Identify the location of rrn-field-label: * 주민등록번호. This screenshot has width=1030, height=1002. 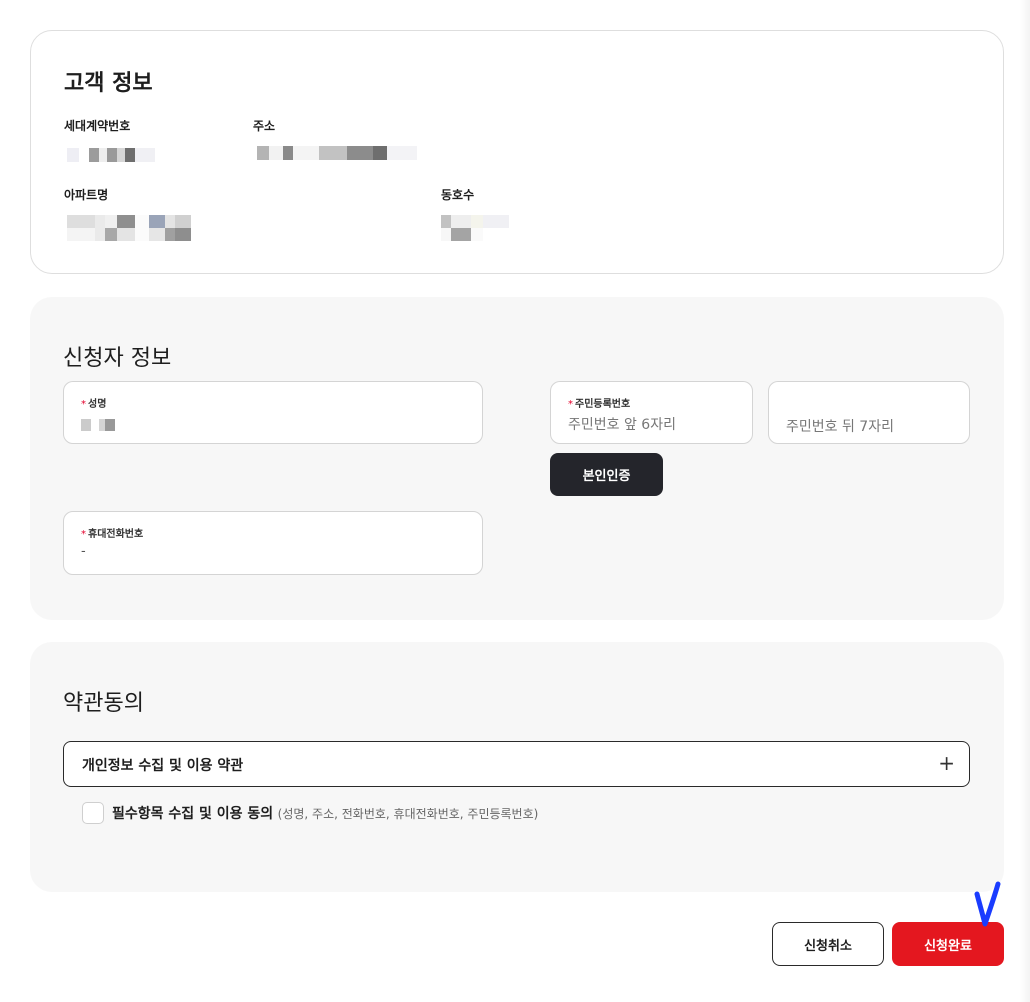
(599, 402).